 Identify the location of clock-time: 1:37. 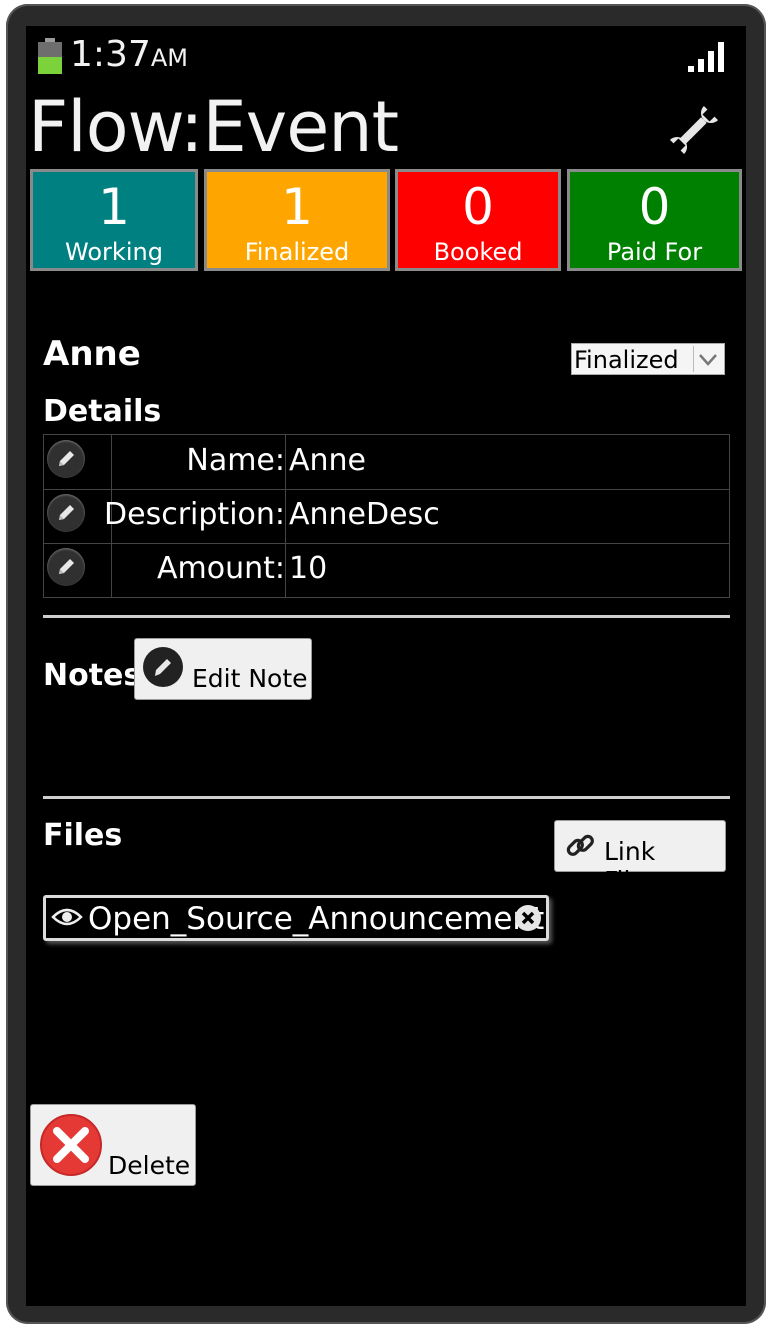
(110, 54).